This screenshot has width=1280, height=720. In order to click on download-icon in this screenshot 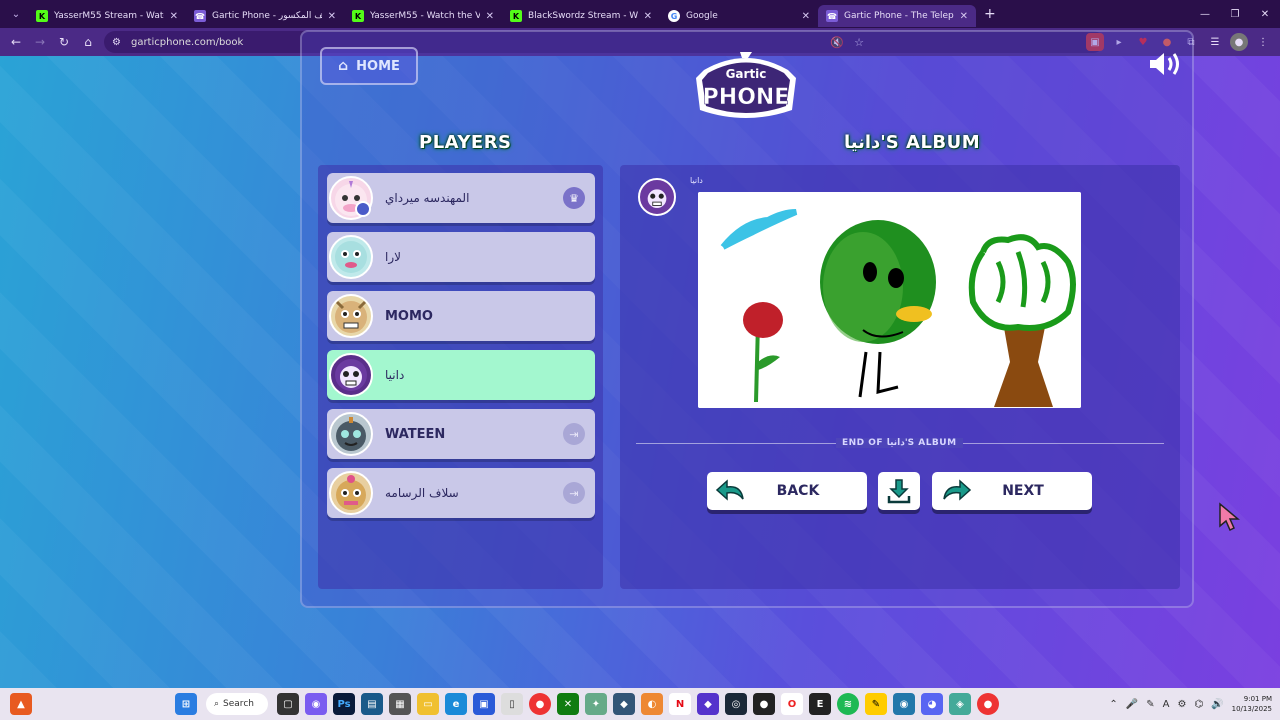, I will do `click(899, 491)`.